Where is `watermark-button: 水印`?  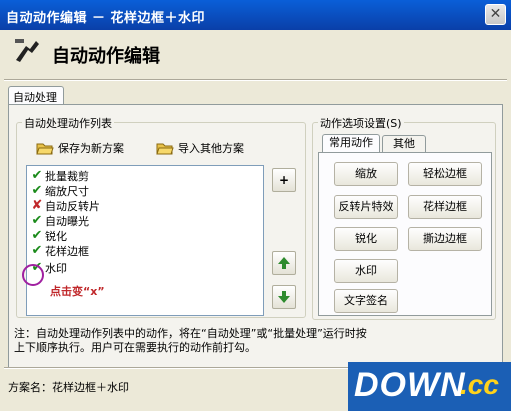
watermark-button: 水印 is located at coordinates (366, 271).